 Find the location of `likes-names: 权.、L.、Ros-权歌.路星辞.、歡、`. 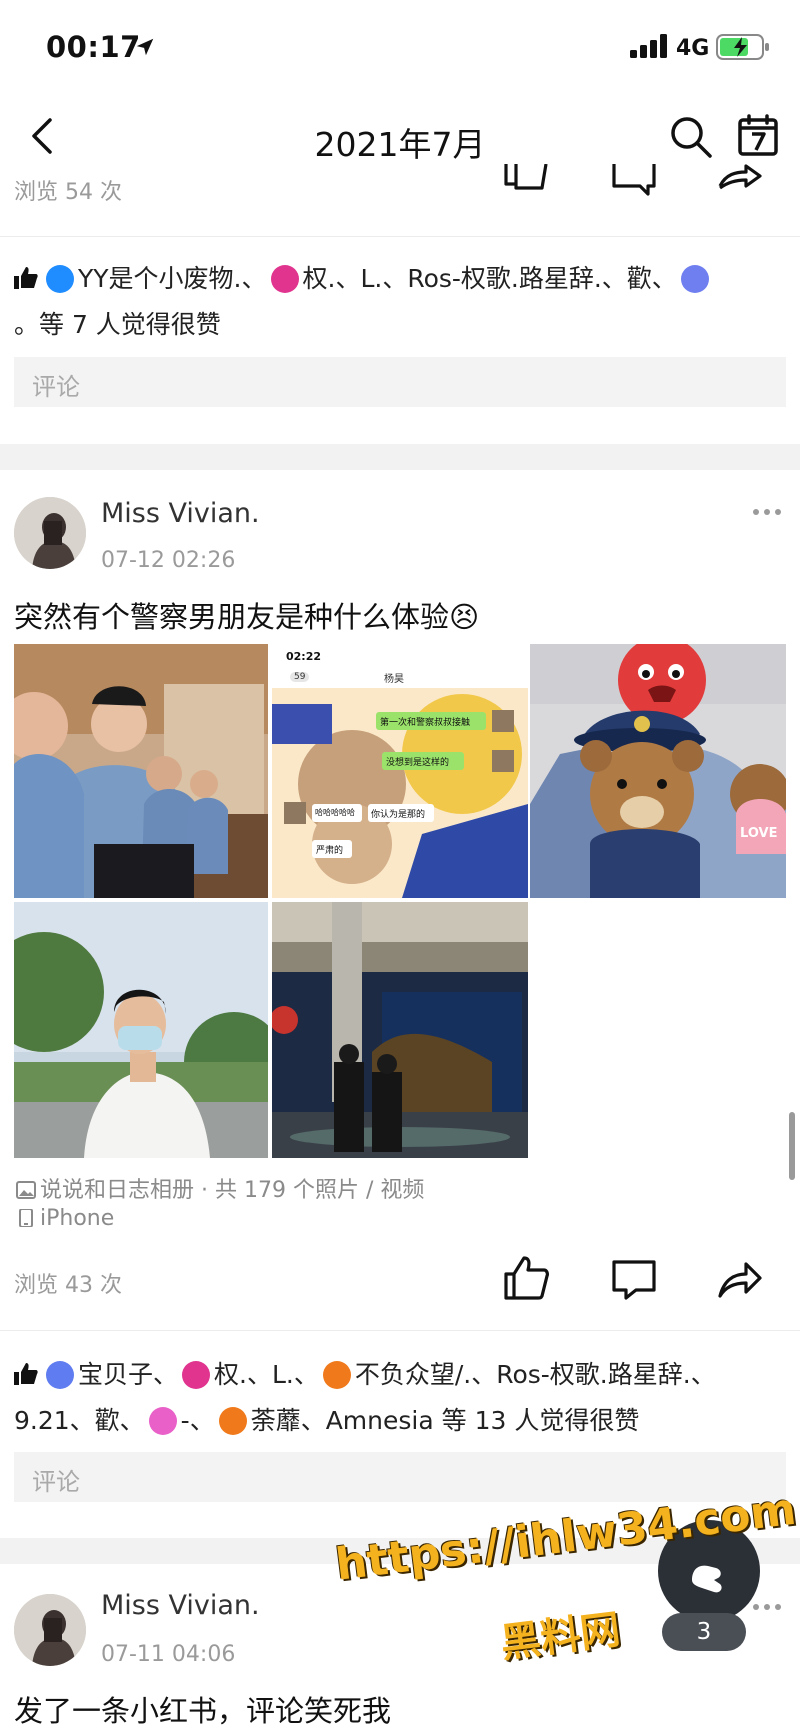

likes-names: 权.、L.、Ros-权歌.路星辞.、歡、 is located at coordinates (490, 278).